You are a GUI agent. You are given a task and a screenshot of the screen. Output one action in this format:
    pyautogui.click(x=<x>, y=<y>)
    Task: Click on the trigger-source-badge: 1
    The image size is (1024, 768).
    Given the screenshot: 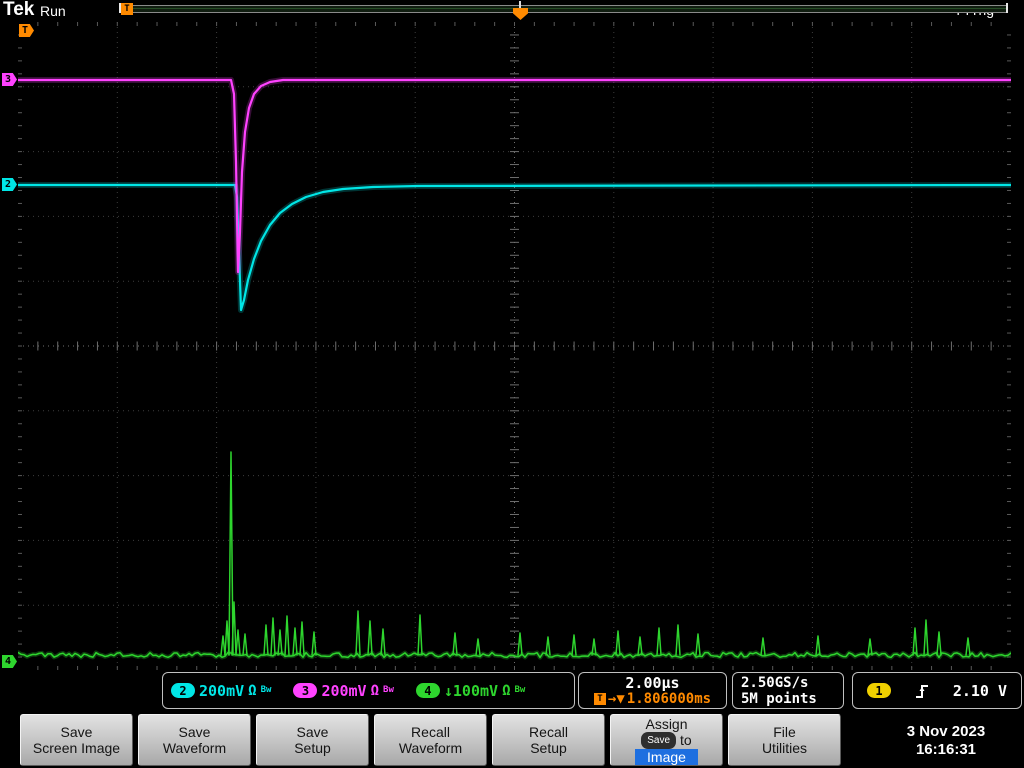 What is the action you would take?
    pyautogui.click(x=879, y=690)
    